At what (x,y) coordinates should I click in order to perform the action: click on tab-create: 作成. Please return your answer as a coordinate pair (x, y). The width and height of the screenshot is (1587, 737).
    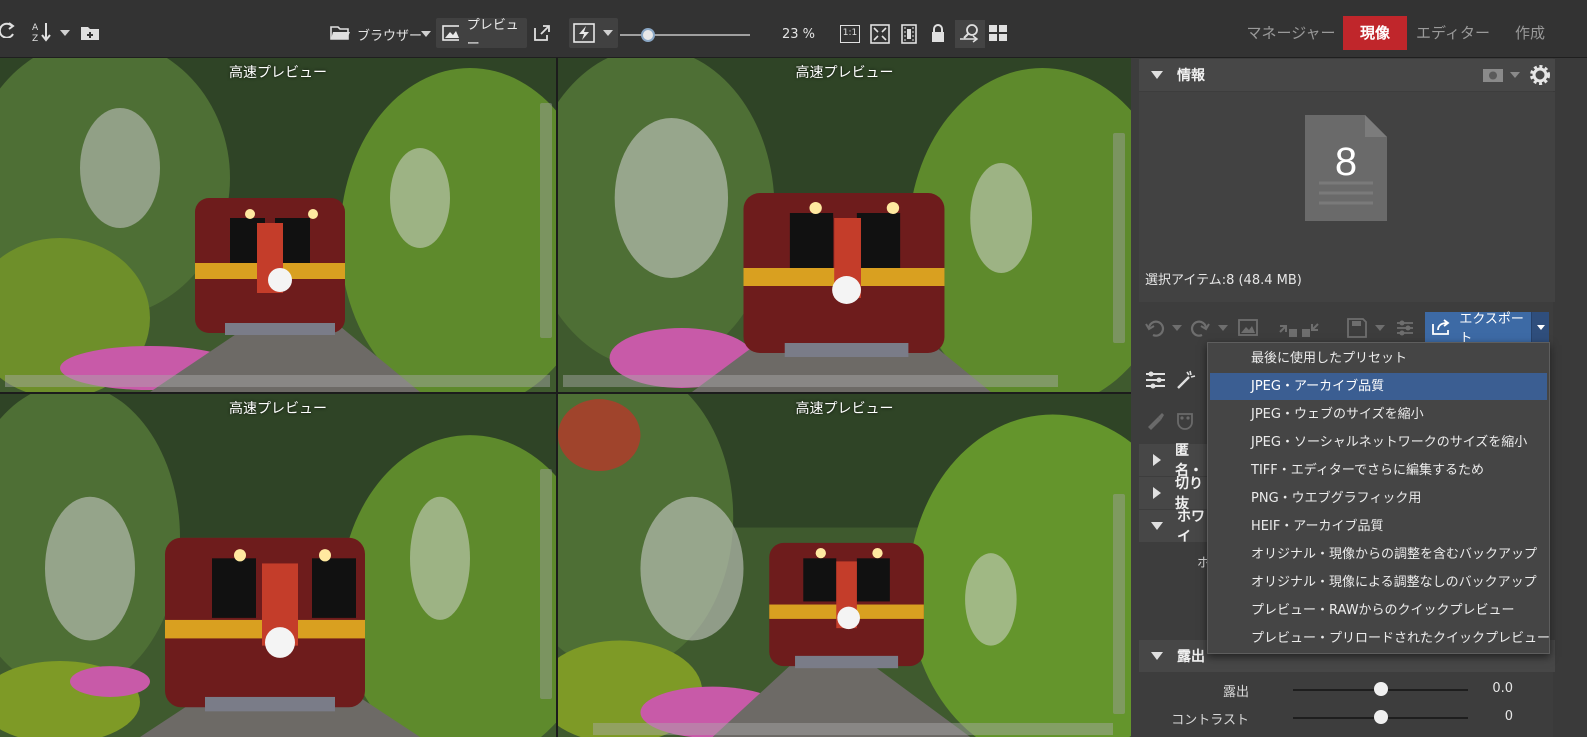
    Looking at the image, I should click on (1530, 33).